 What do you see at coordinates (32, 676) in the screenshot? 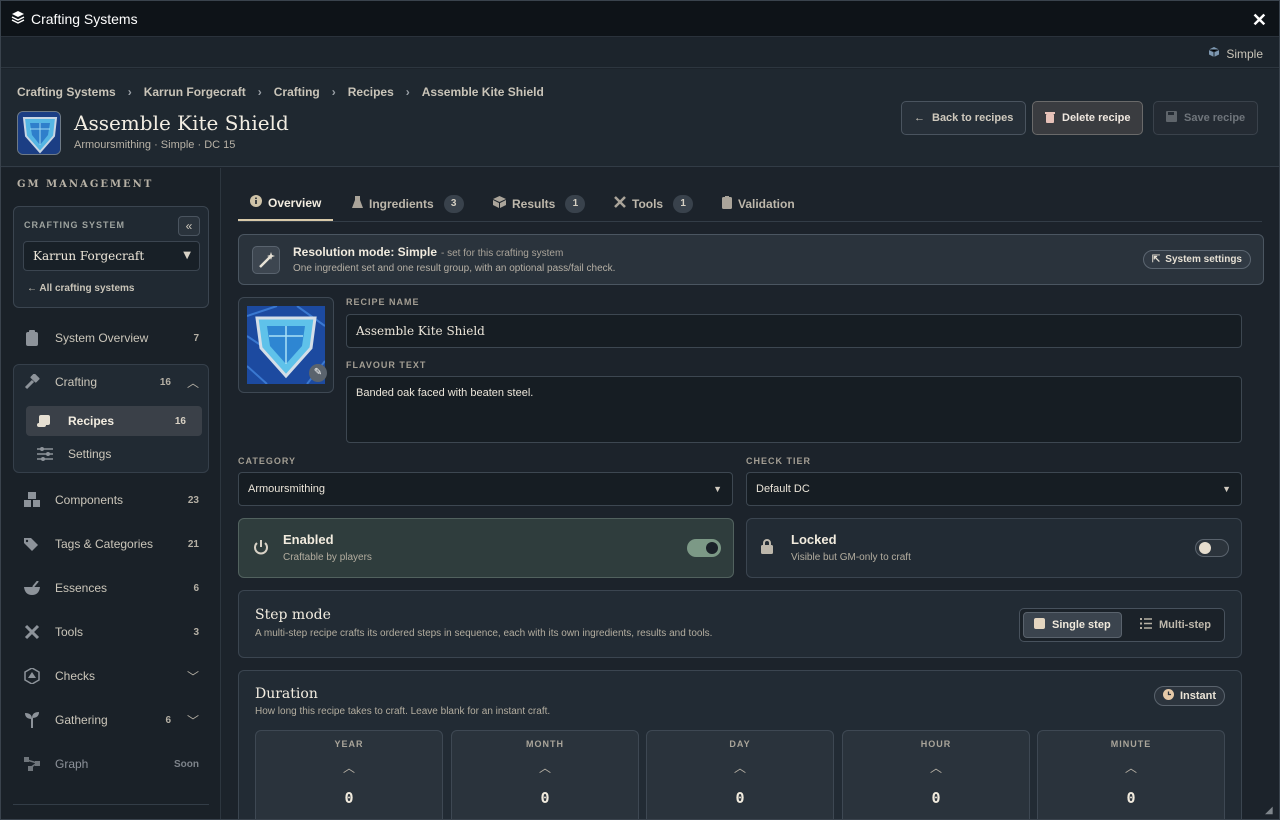
I see `dice-icon` at bounding box center [32, 676].